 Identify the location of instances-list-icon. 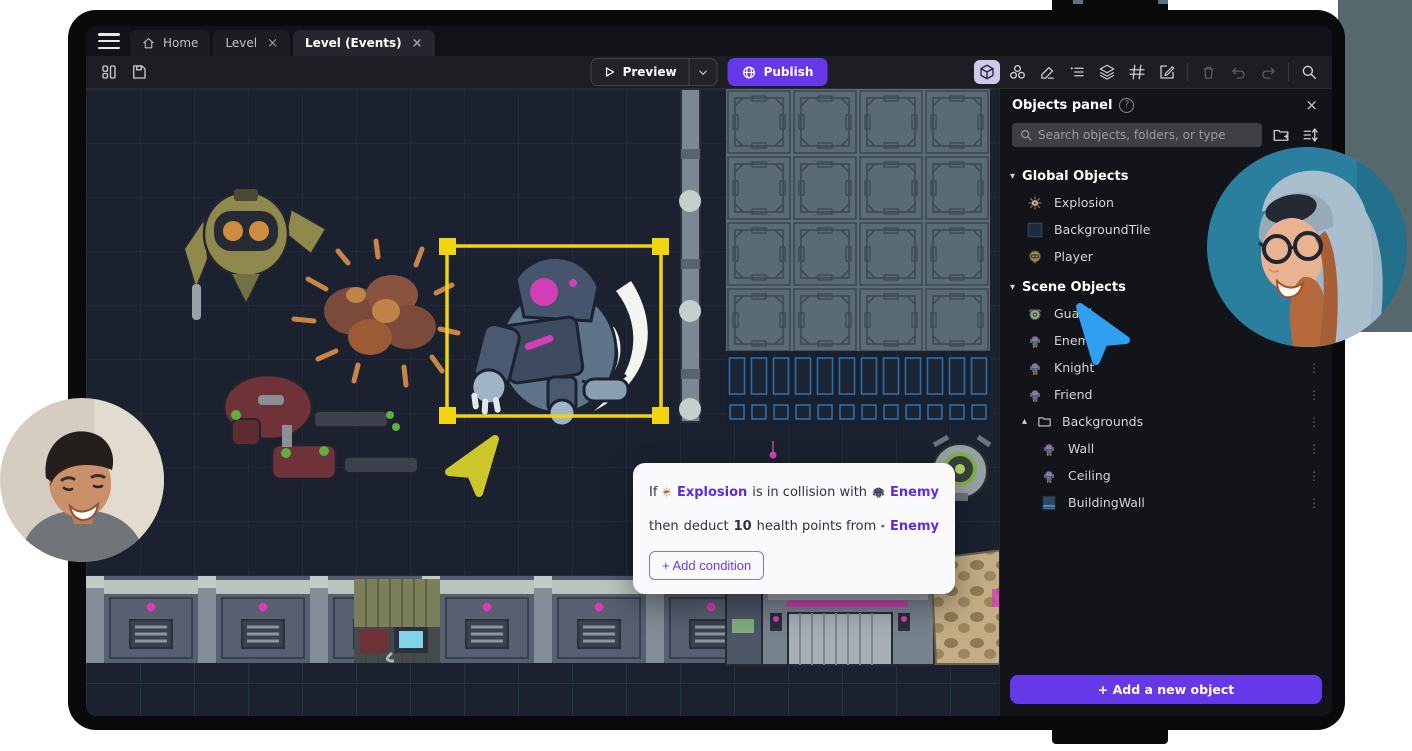
(1077, 72).